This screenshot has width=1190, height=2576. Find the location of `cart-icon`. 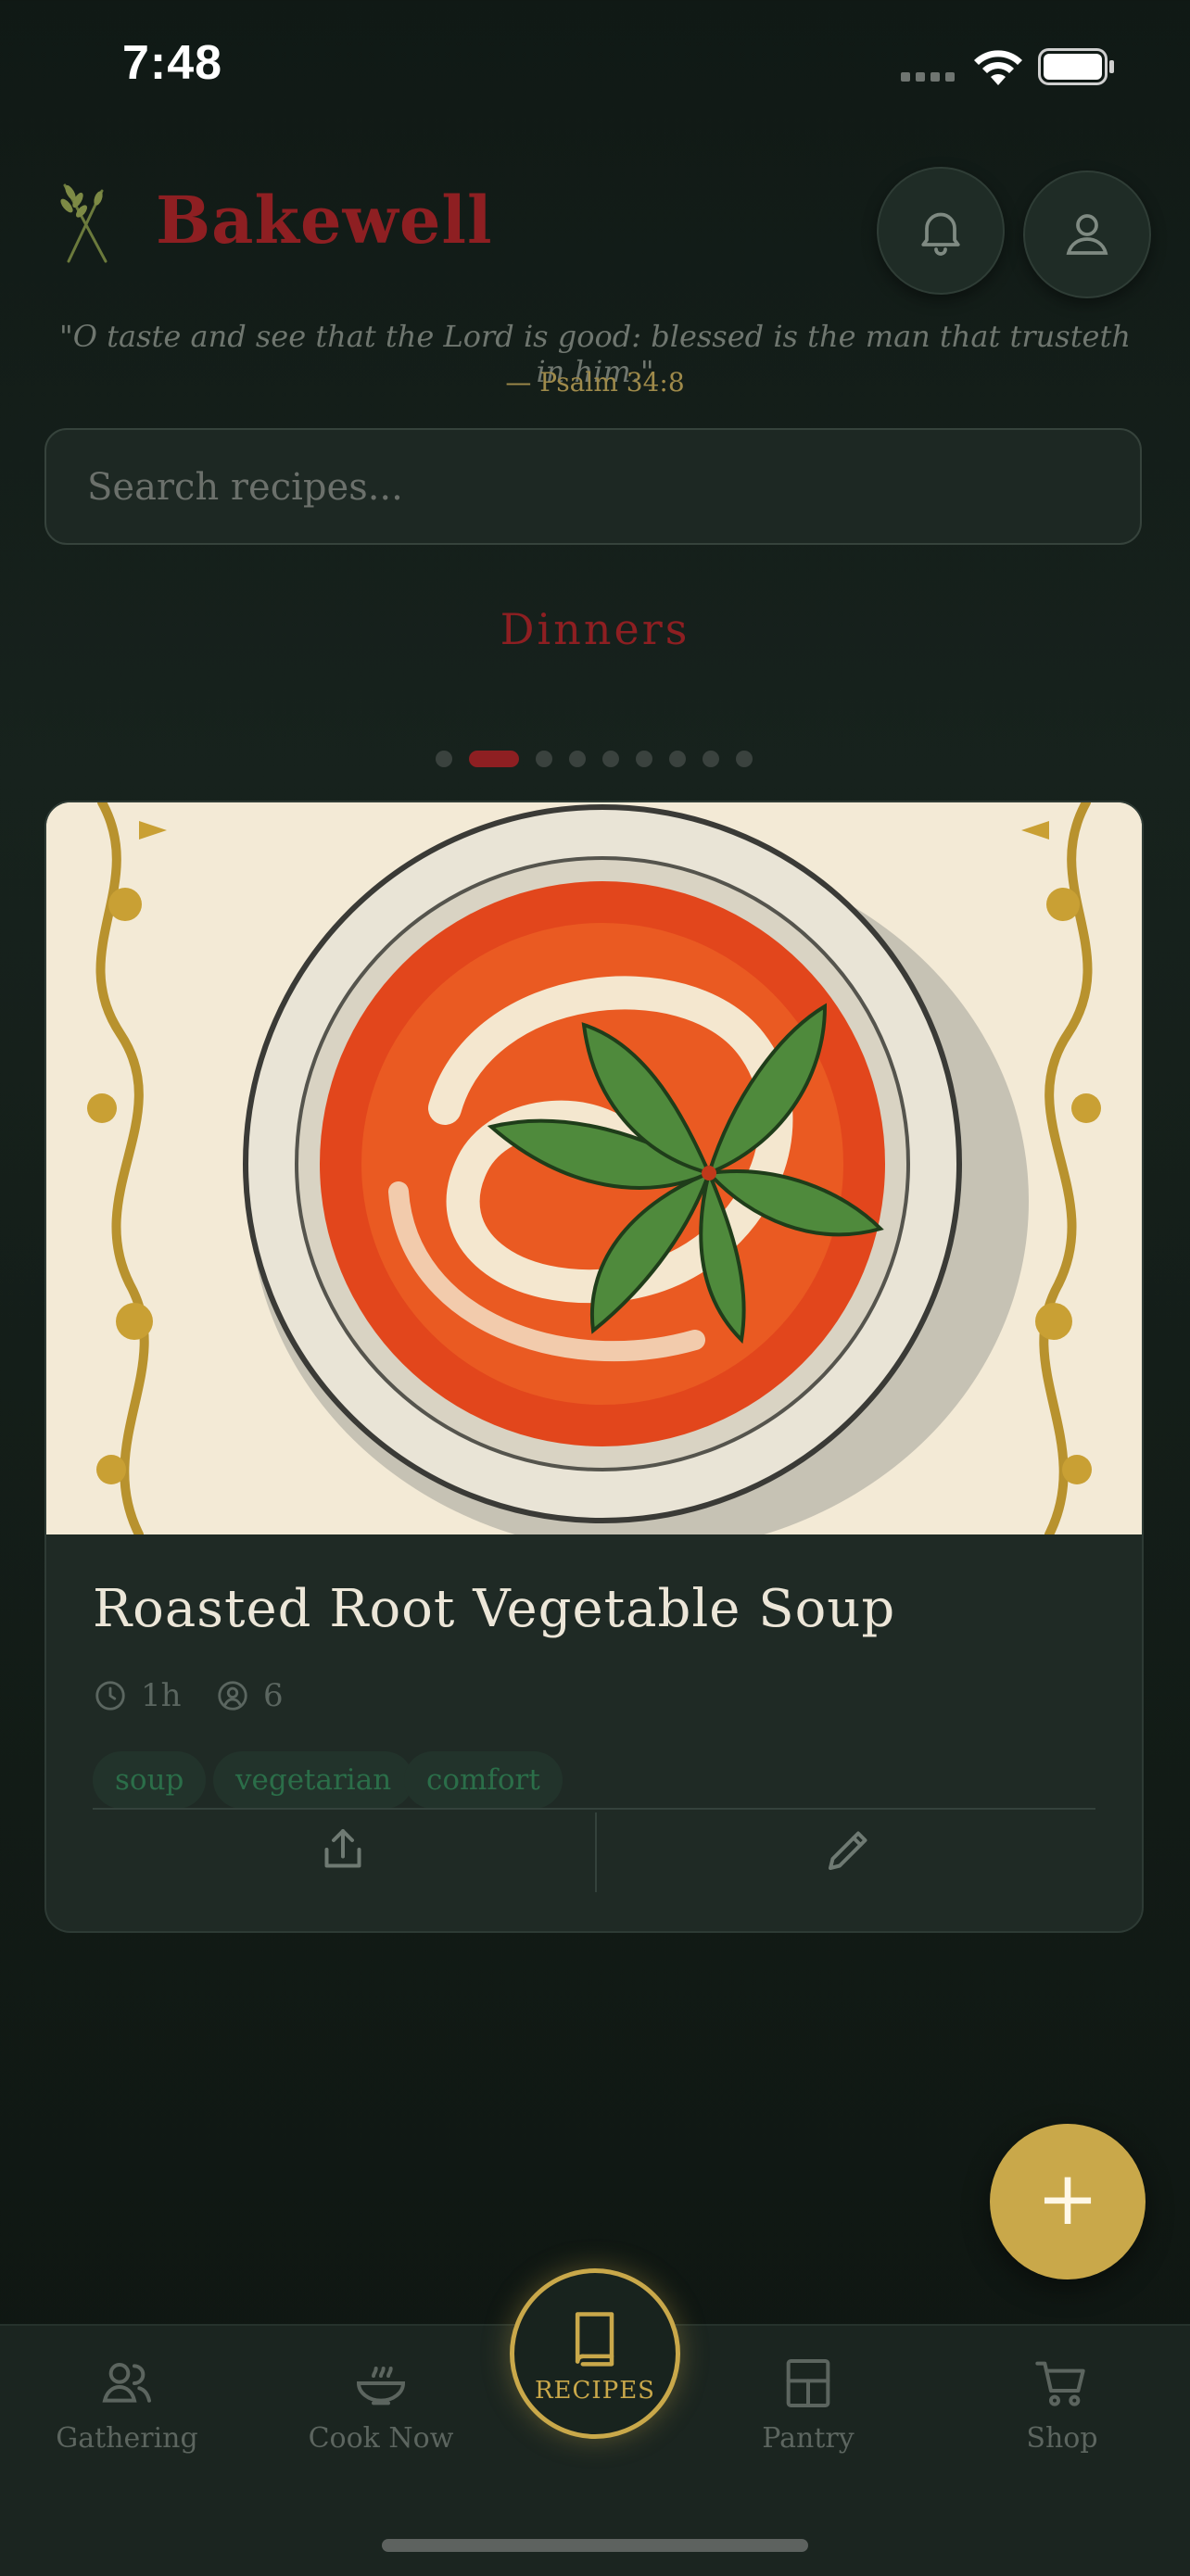

cart-icon is located at coordinates (1060, 2384).